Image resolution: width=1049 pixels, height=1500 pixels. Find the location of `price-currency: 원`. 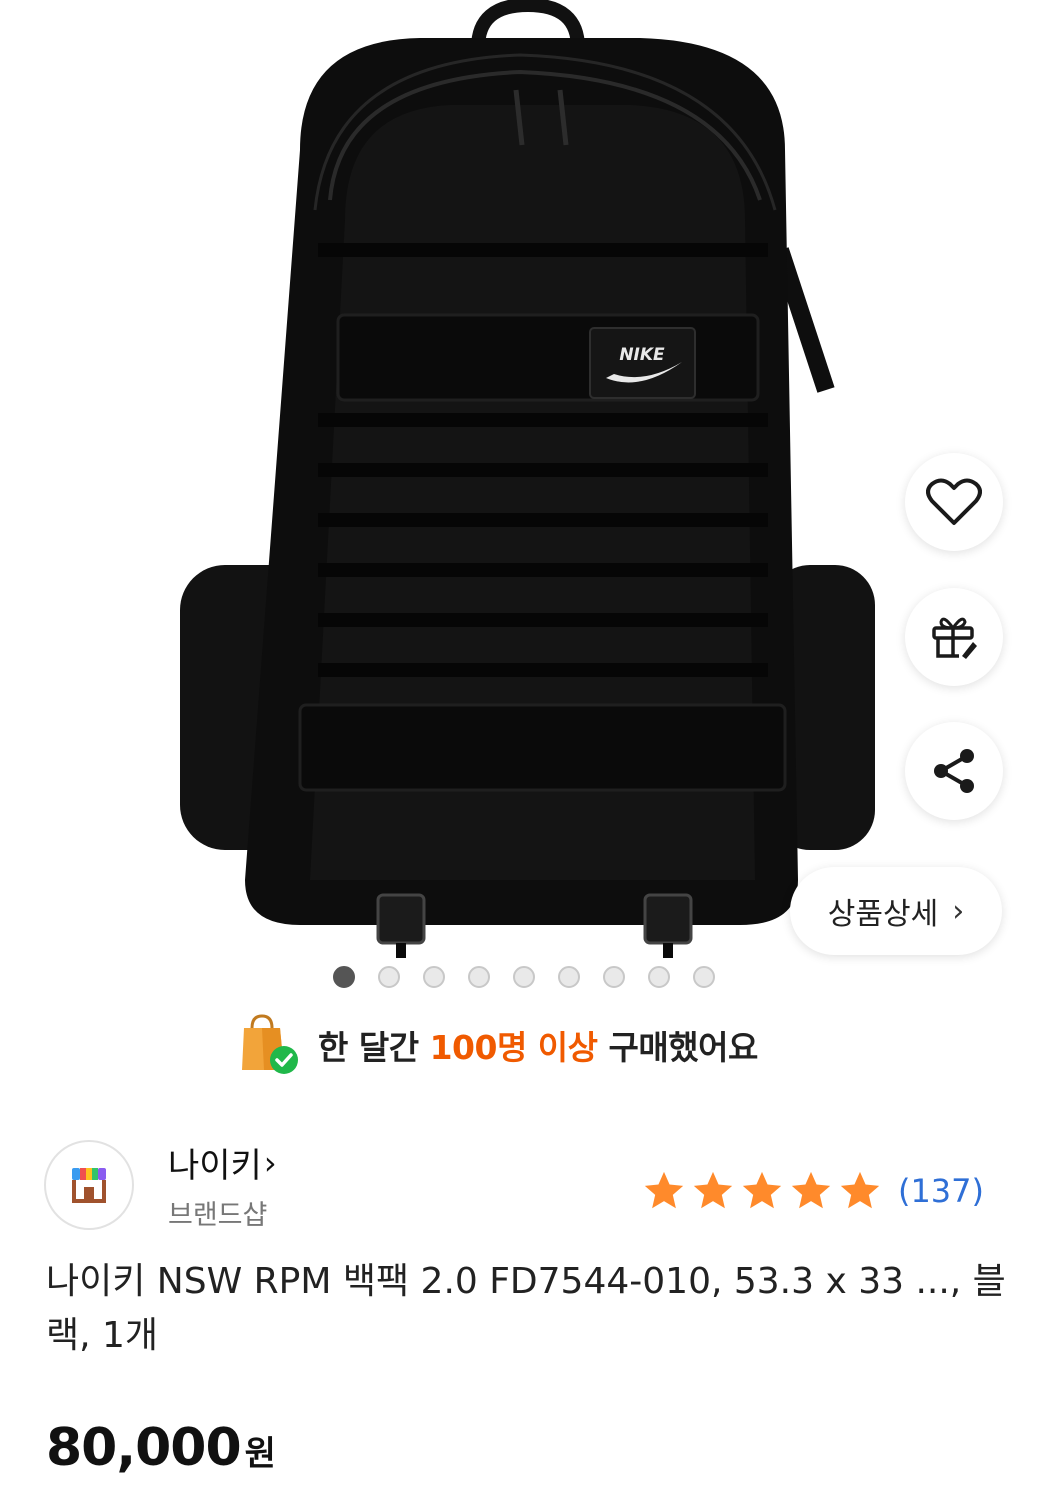

price-currency: 원 is located at coordinates (260, 1454).